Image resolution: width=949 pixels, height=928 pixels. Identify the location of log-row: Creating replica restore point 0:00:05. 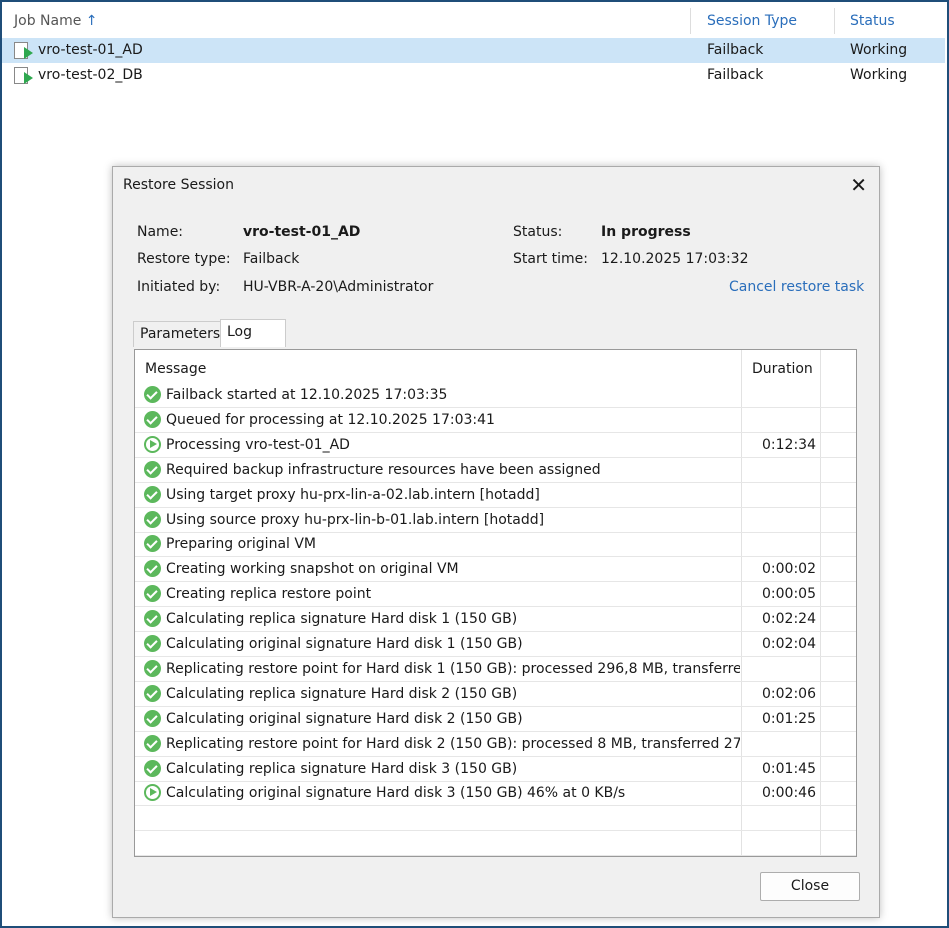
(495, 595).